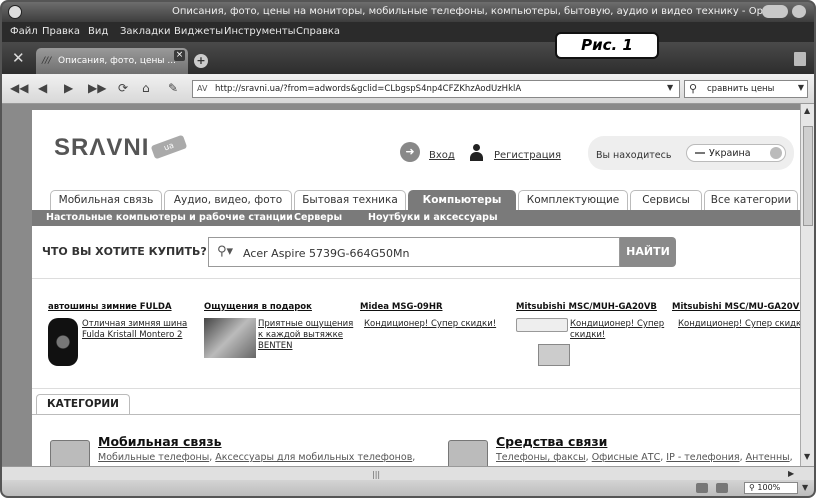 Image resolution: width=816 pixels, height=498 pixels. I want to click on category-link: Телефоны, факсы, so click(541, 457).